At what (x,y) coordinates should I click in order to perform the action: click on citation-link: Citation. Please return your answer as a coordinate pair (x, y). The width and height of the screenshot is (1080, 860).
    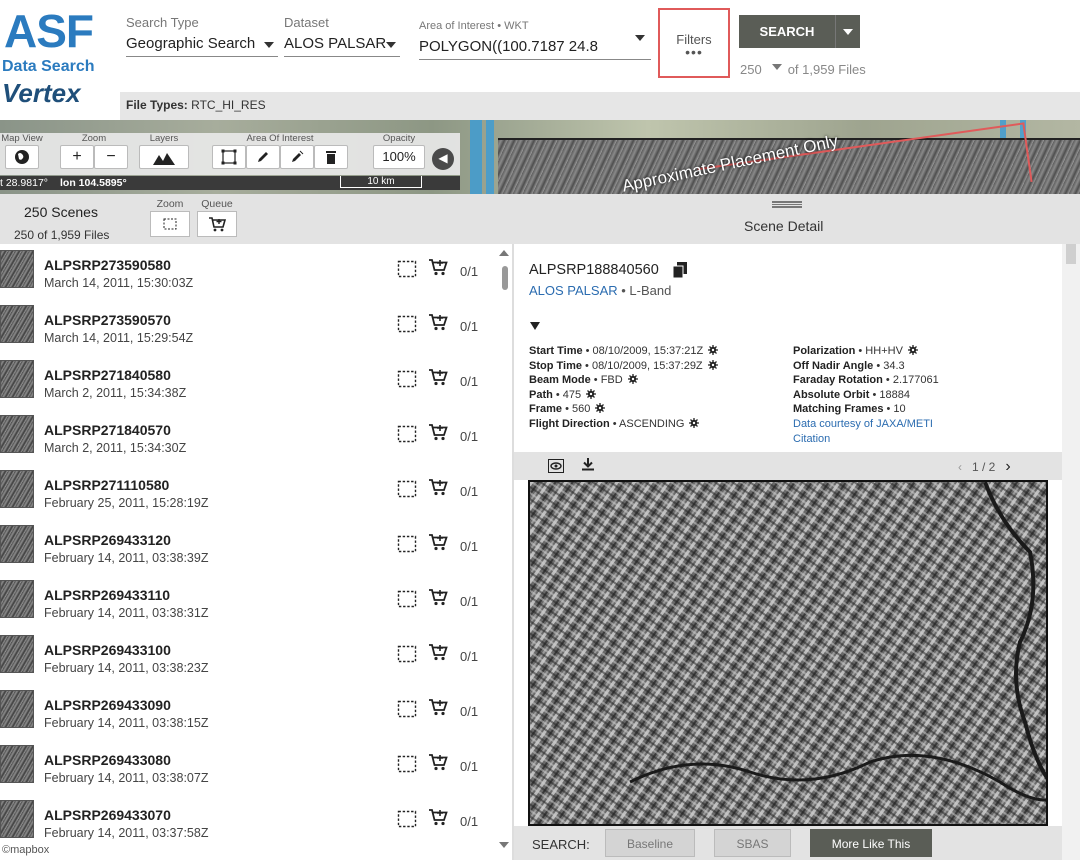
    Looking at the image, I should click on (866, 439).